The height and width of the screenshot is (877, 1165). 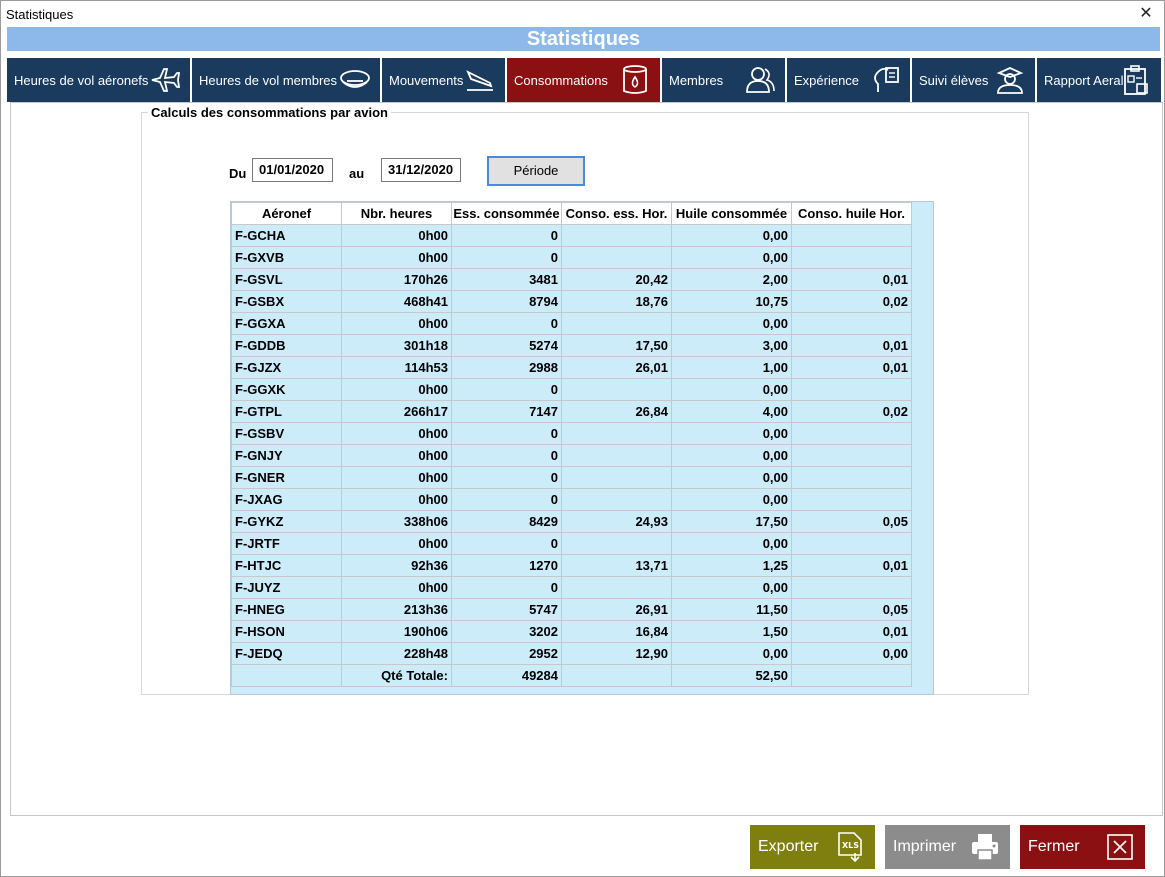 What do you see at coordinates (421, 170) in the screenshot?
I see `to-date-field: 31/12/2020` at bounding box center [421, 170].